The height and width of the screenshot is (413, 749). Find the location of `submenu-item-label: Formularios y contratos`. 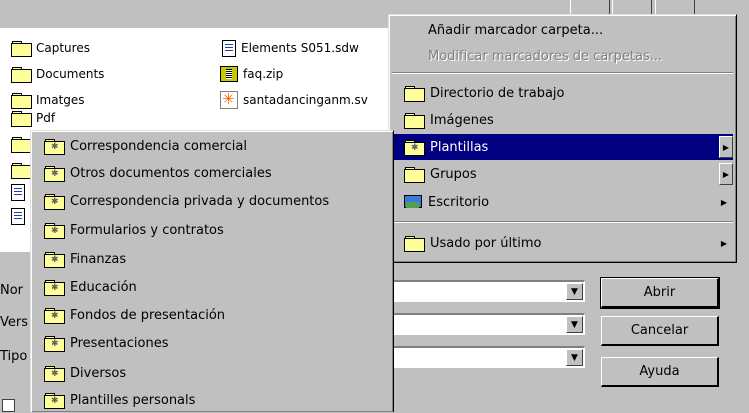

submenu-item-label: Formularios y contratos is located at coordinates (147, 230).